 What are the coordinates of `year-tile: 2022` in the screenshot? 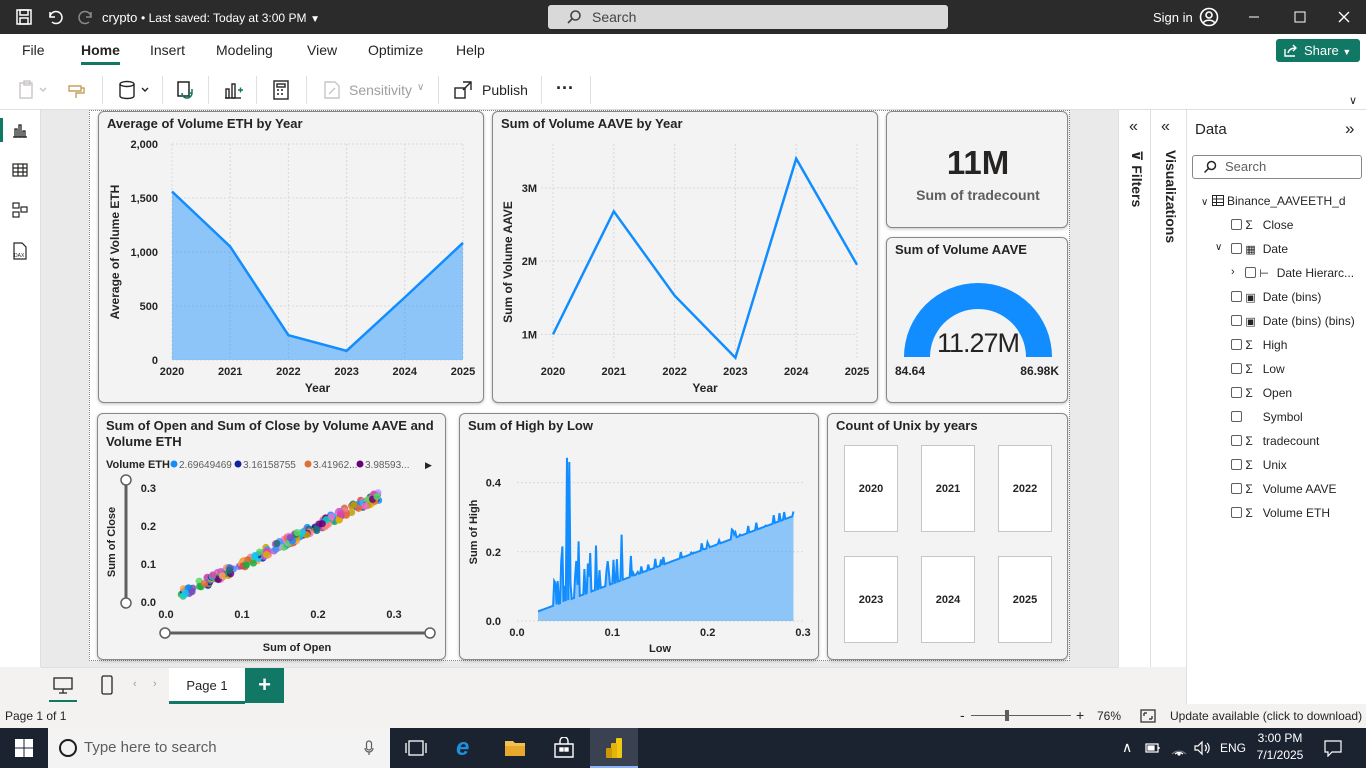 It's located at (1025, 488).